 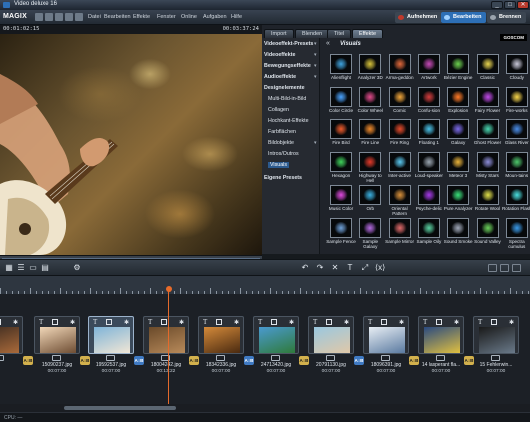 What do you see at coordinates (278, 110) in the screenshot?
I see `tree-item: Collagen` at bounding box center [278, 110].